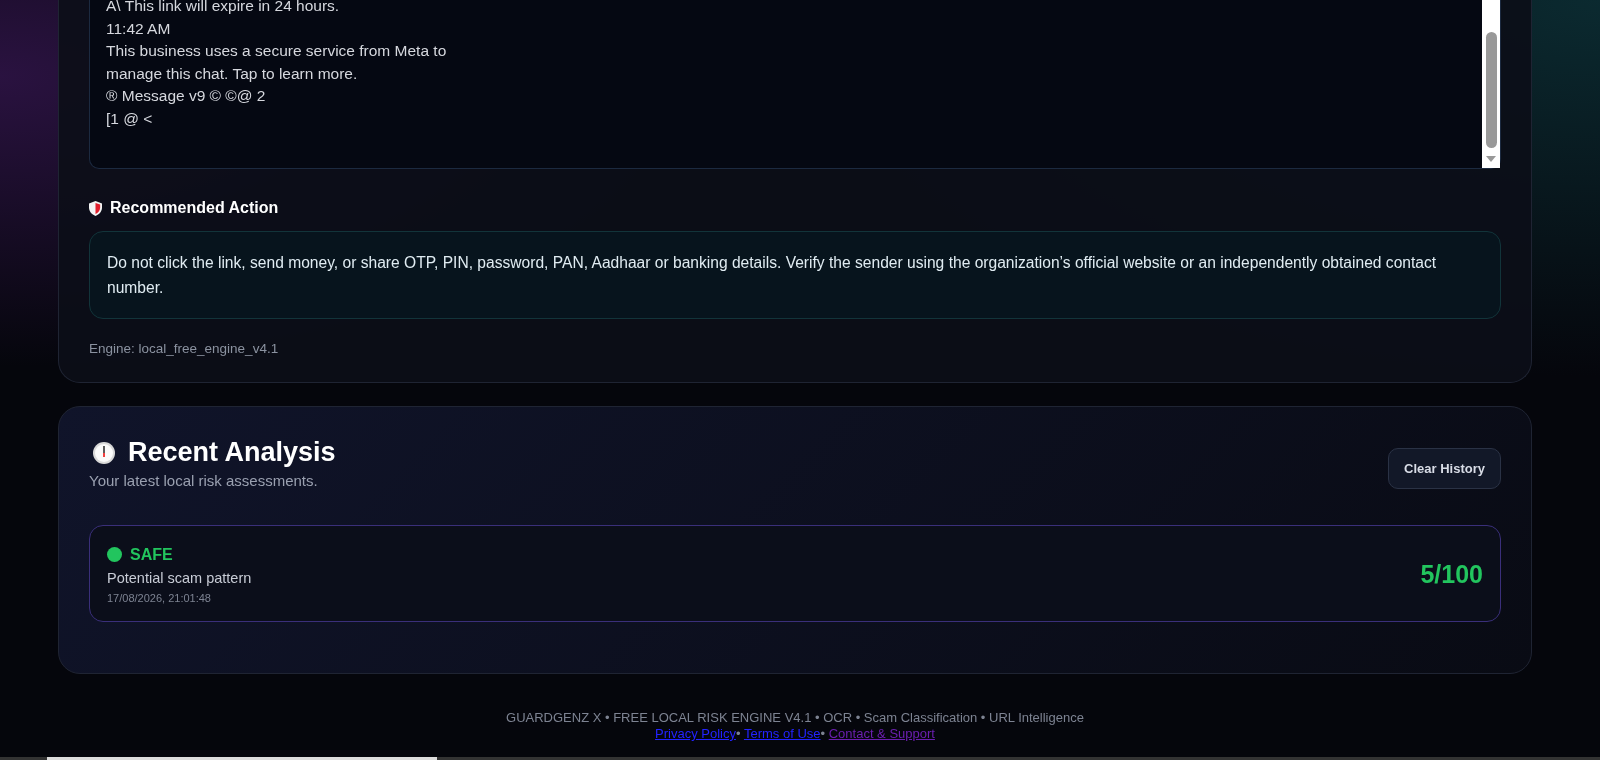 The width and height of the screenshot is (1600, 760). Describe the element at coordinates (184, 348) in the screenshot. I see `engine-label: Engine: local_free_engine_v4.1` at that location.